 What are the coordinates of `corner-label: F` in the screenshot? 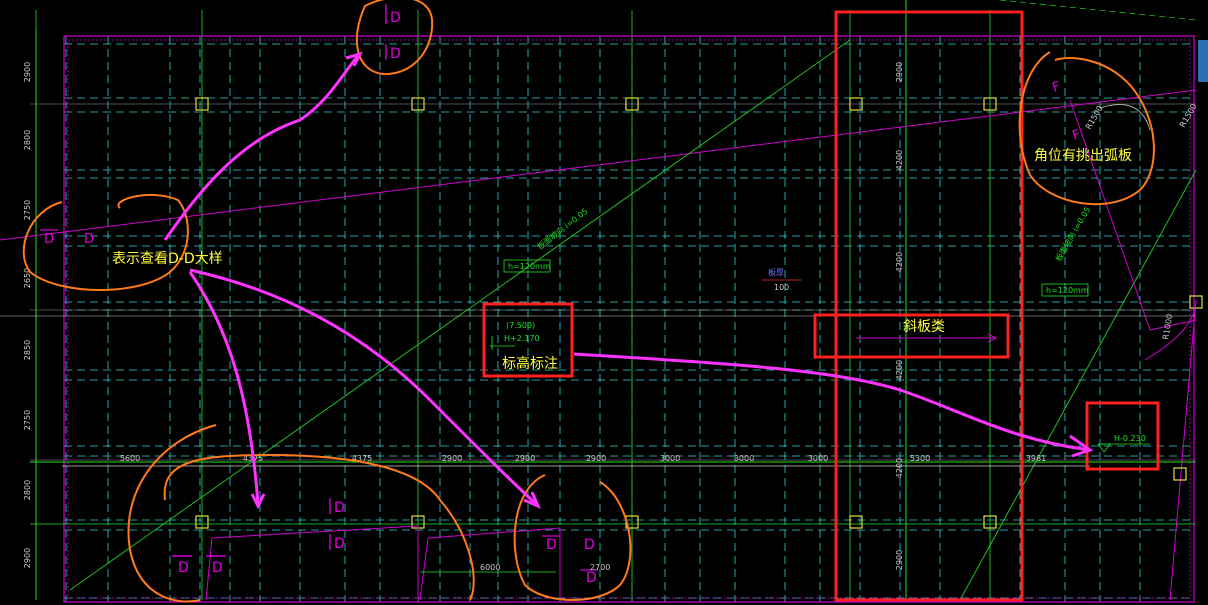 It's located at (1057, 87).